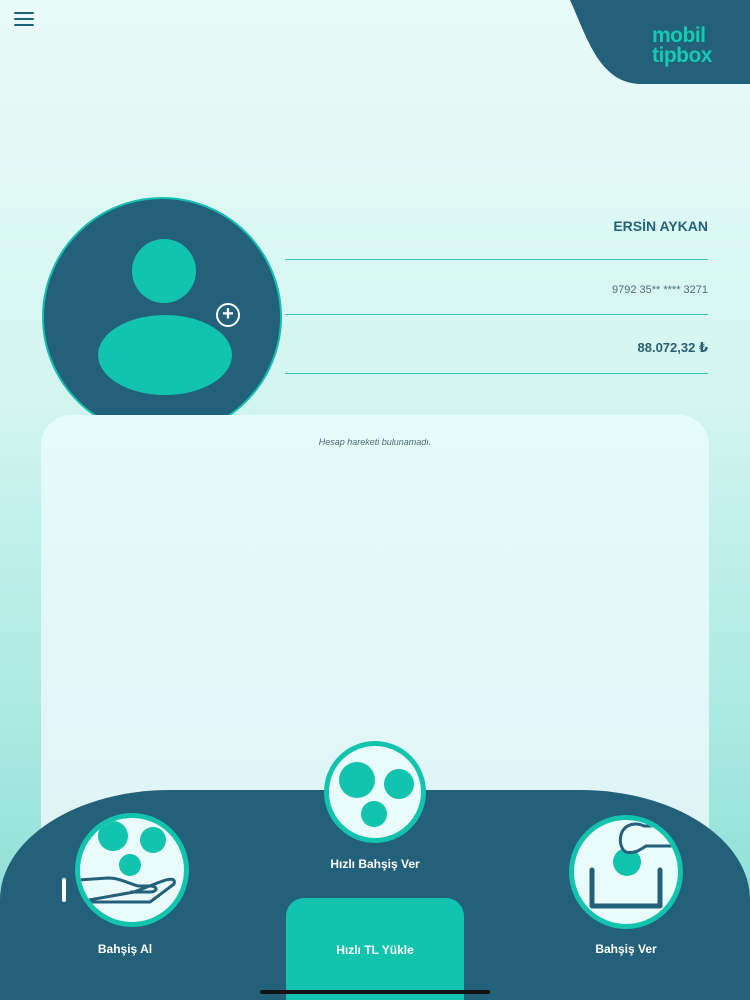 This screenshot has width=750, height=1000. I want to click on receive-tip-label: Bahşiş Al, so click(125, 949).